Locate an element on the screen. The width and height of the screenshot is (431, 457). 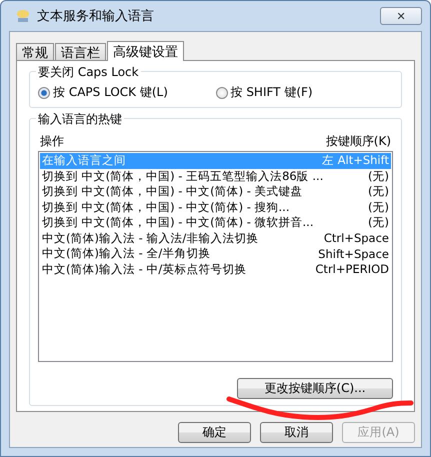
tab: 语言栏 is located at coordinates (80, 51).